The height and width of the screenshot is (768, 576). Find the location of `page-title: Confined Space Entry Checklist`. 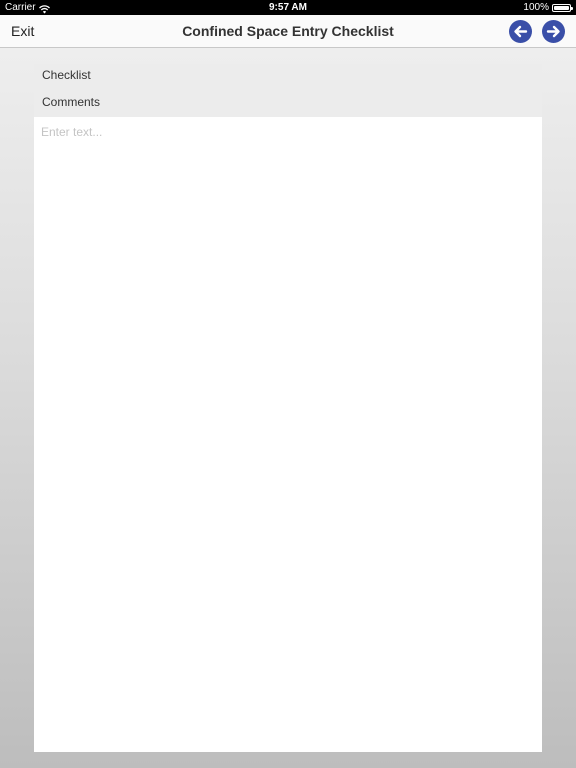

page-title: Confined Space Entry Checklist is located at coordinates (288, 31).